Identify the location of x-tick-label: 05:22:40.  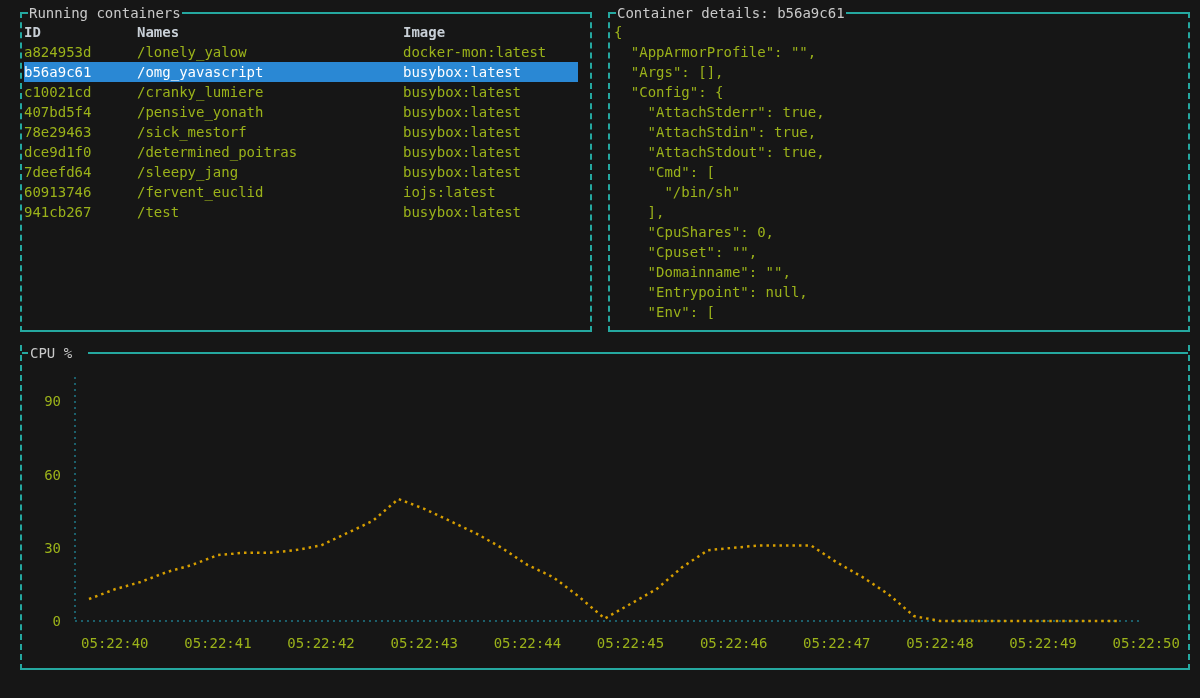
(115, 643).